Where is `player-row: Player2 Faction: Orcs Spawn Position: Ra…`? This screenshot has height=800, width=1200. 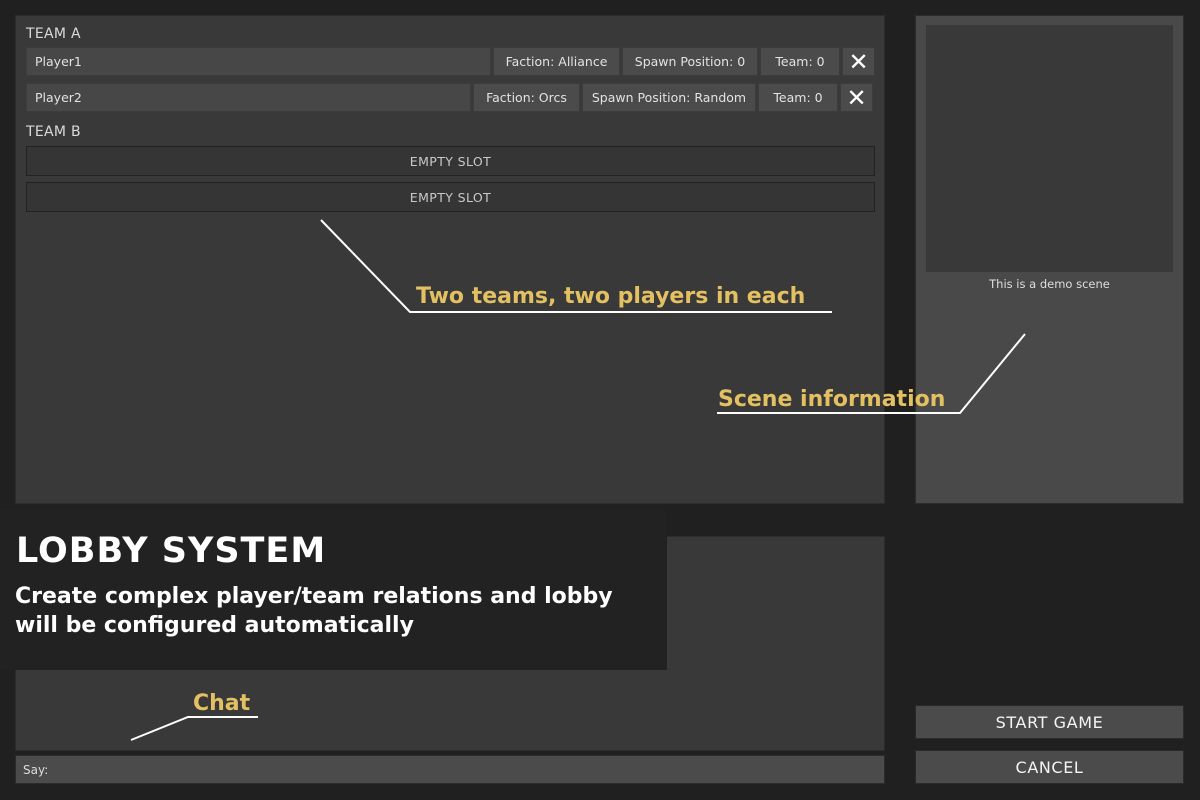 player-row: Player2 Faction: Orcs Spawn Position: Ra… is located at coordinates (449, 97).